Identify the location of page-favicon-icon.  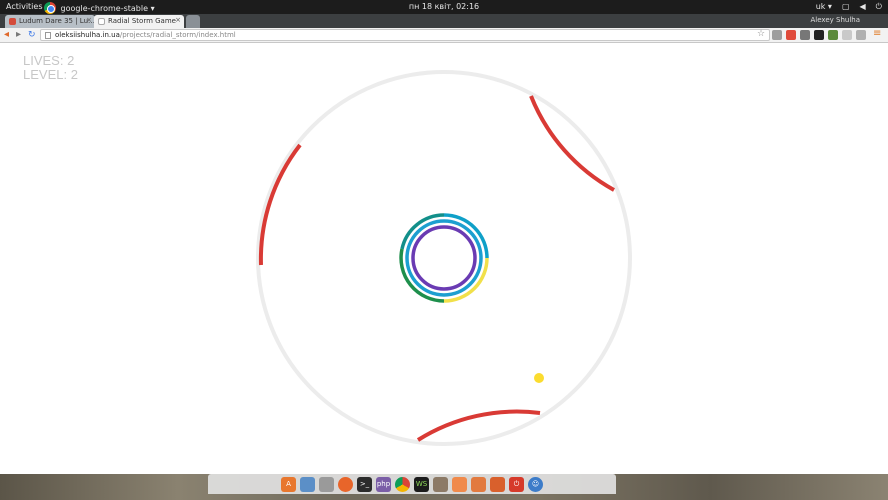
(101, 21).